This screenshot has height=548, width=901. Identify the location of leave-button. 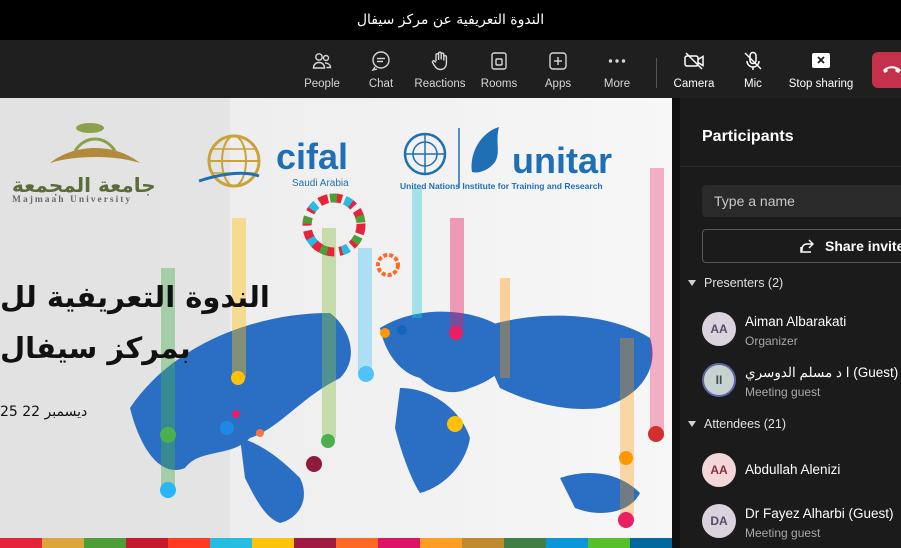
(886, 70).